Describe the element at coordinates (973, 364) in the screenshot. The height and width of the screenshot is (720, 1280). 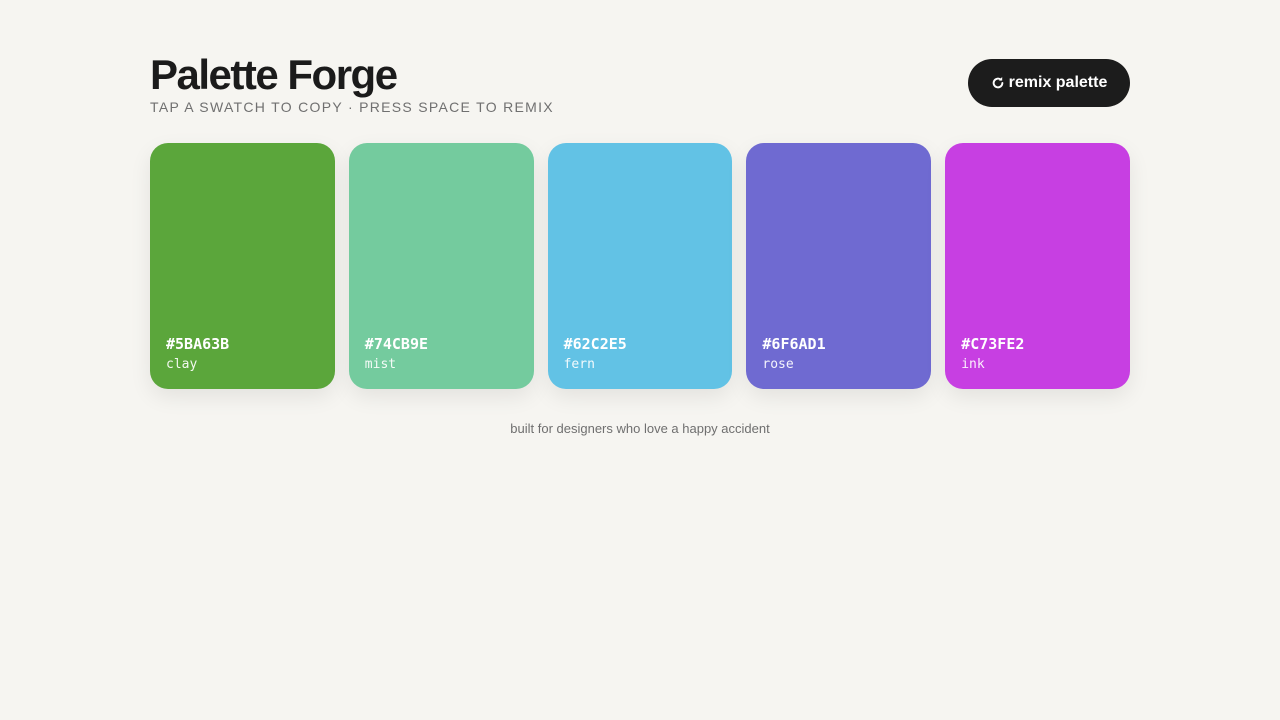
I see `swatch-name: ink` at that location.